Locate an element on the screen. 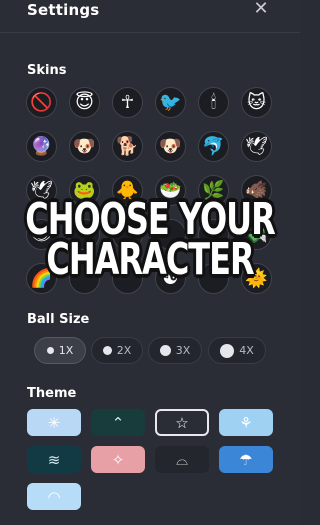  waves-icon: ≋ is located at coordinates (54, 459).